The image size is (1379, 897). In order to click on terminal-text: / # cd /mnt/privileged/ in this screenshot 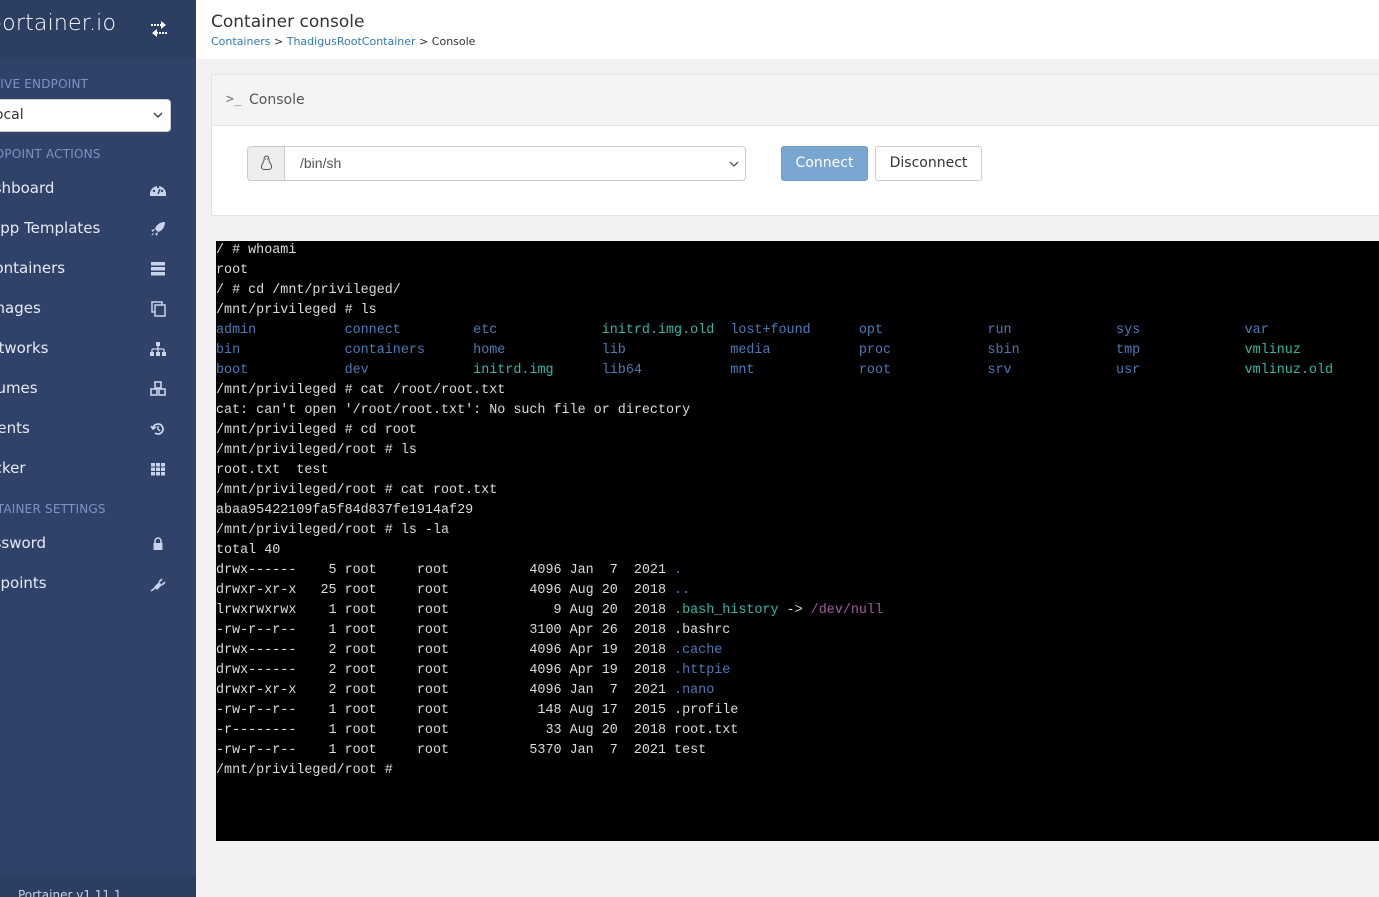, I will do `click(308, 290)`.